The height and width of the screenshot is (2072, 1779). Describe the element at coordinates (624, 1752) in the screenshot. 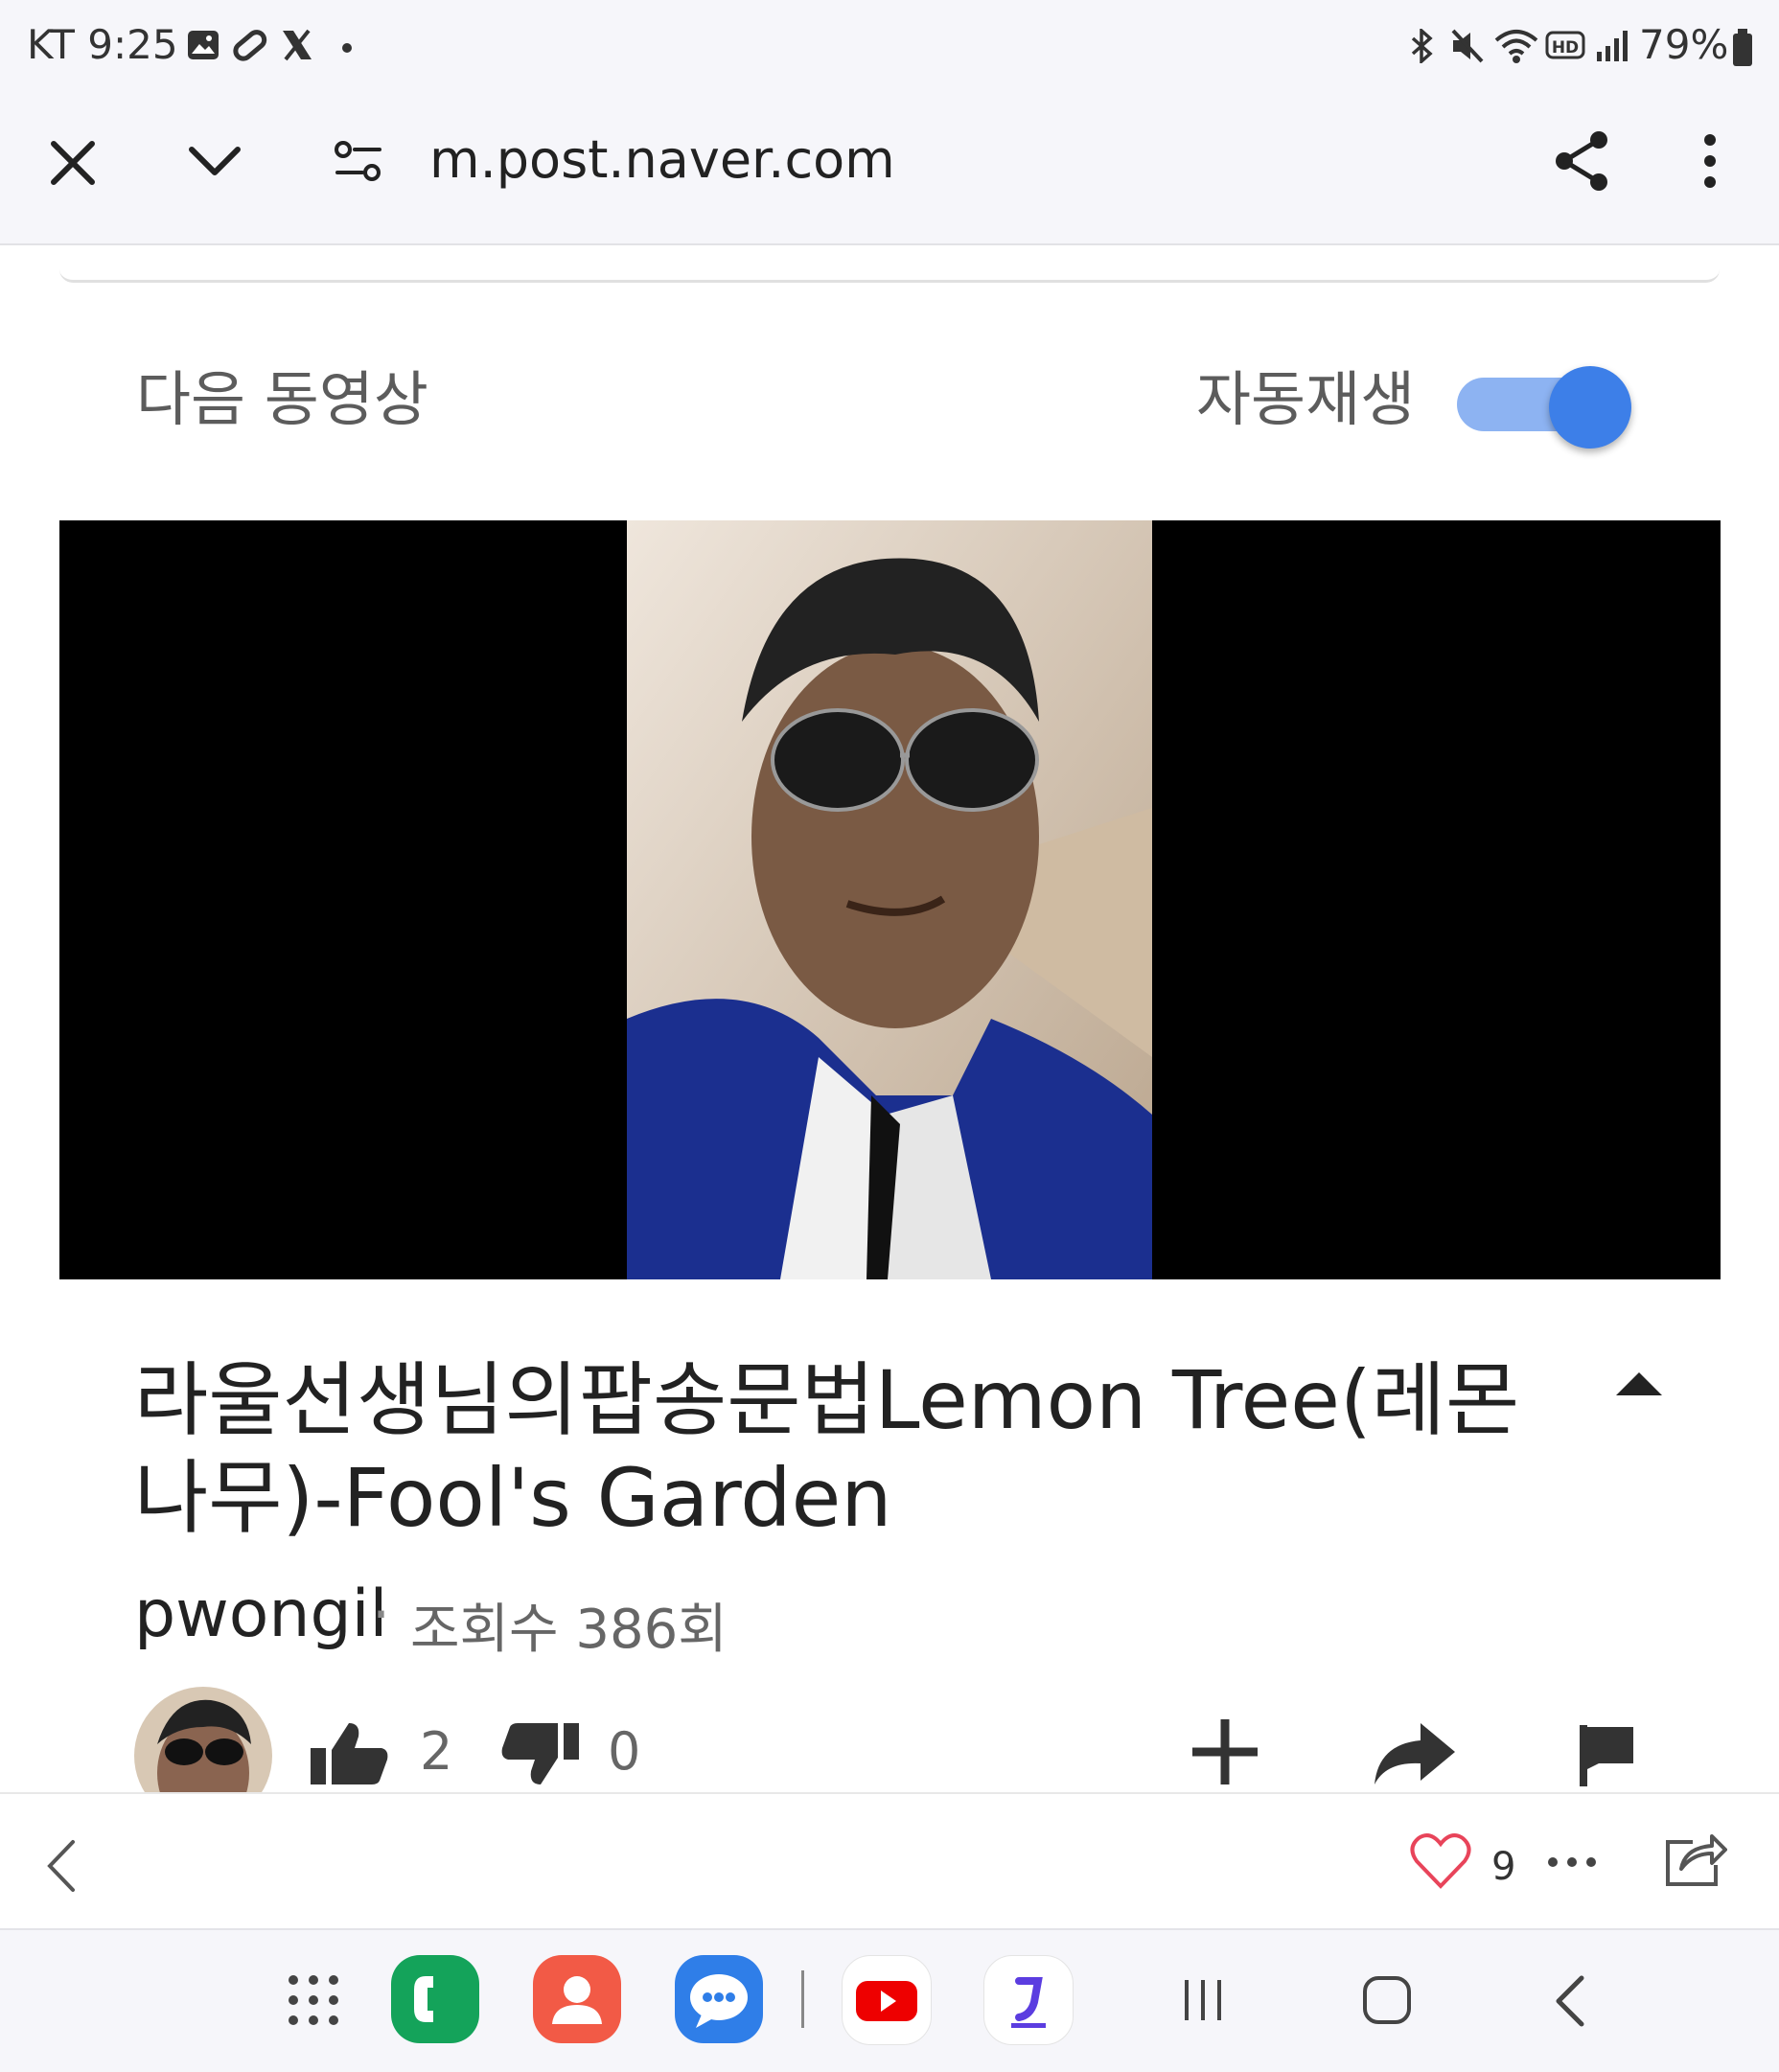

I see `dislike-count: 0` at that location.